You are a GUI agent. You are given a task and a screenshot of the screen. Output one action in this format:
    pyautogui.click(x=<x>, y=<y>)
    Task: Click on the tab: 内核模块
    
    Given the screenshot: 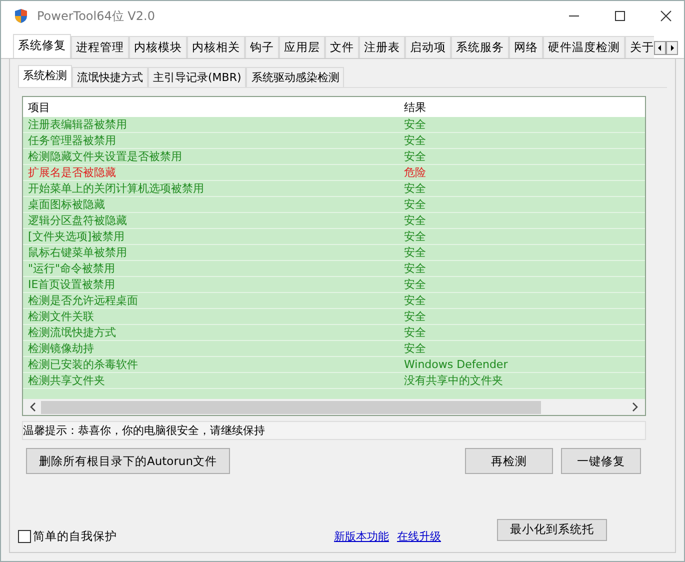 What is the action you would take?
    pyautogui.click(x=158, y=47)
    